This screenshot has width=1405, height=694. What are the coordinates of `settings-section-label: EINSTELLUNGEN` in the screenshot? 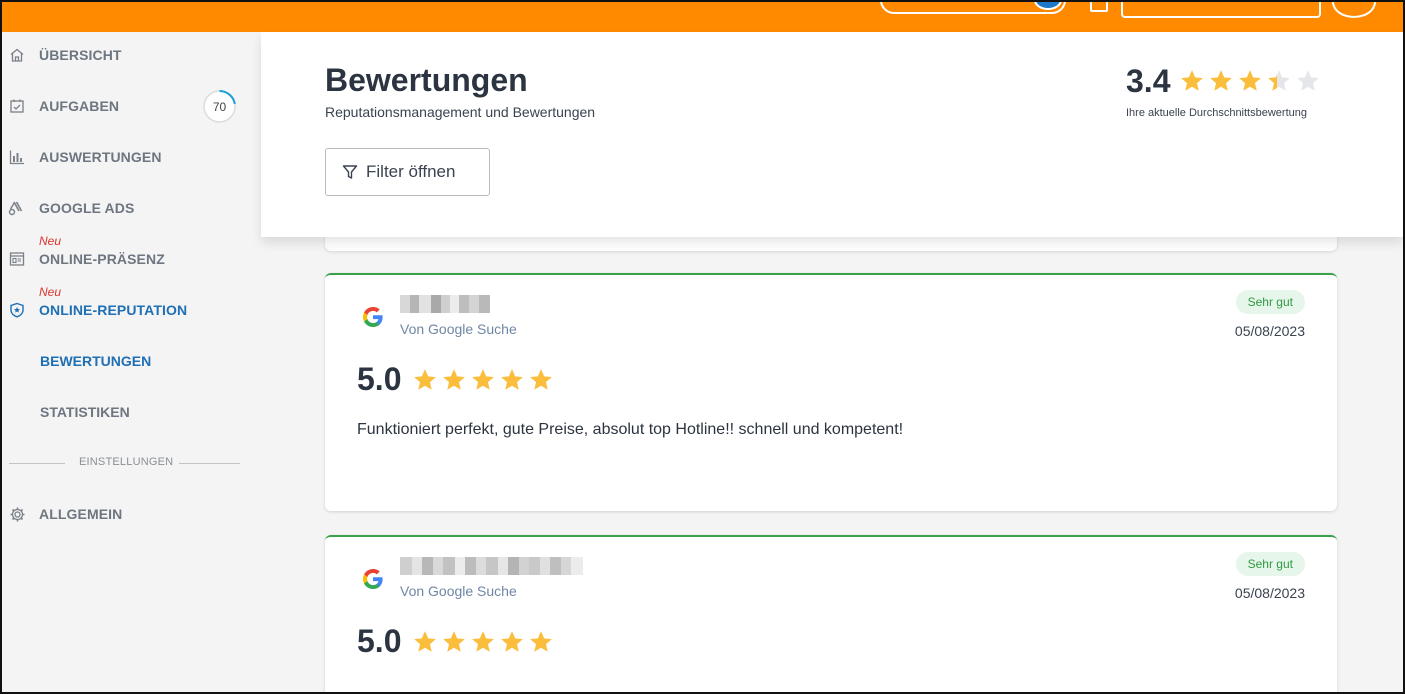 It's located at (126, 462).